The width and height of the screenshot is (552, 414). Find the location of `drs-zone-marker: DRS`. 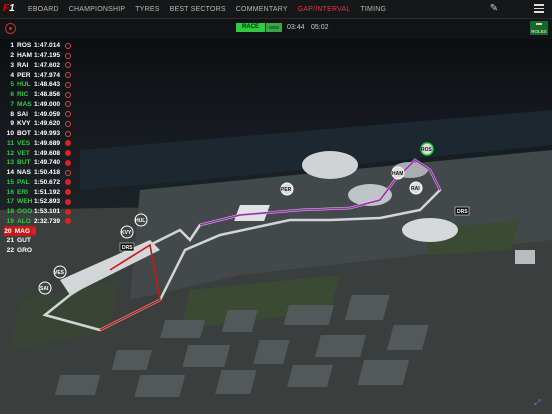

drs-zone-marker: DRS is located at coordinates (127, 247).